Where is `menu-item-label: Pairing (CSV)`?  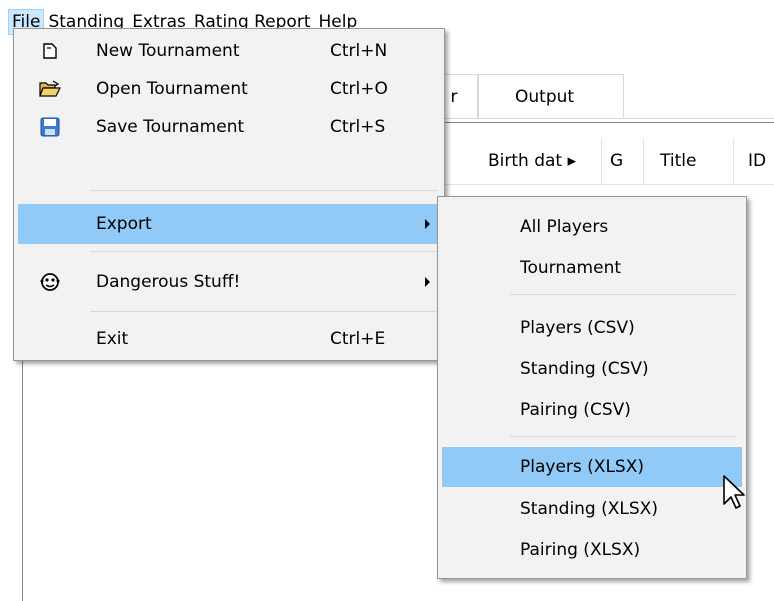 menu-item-label: Pairing (CSV) is located at coordinates (575, 410).